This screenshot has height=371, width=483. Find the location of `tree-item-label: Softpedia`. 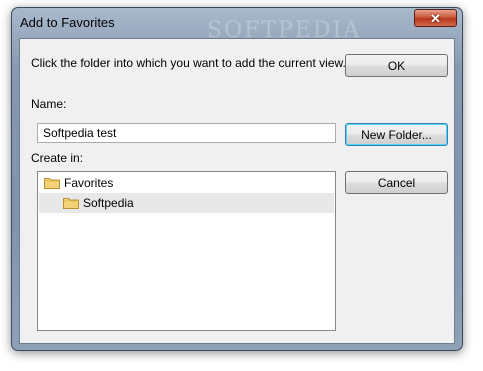

tree-item-label: Softpedia is located at coordinates (108, 203).